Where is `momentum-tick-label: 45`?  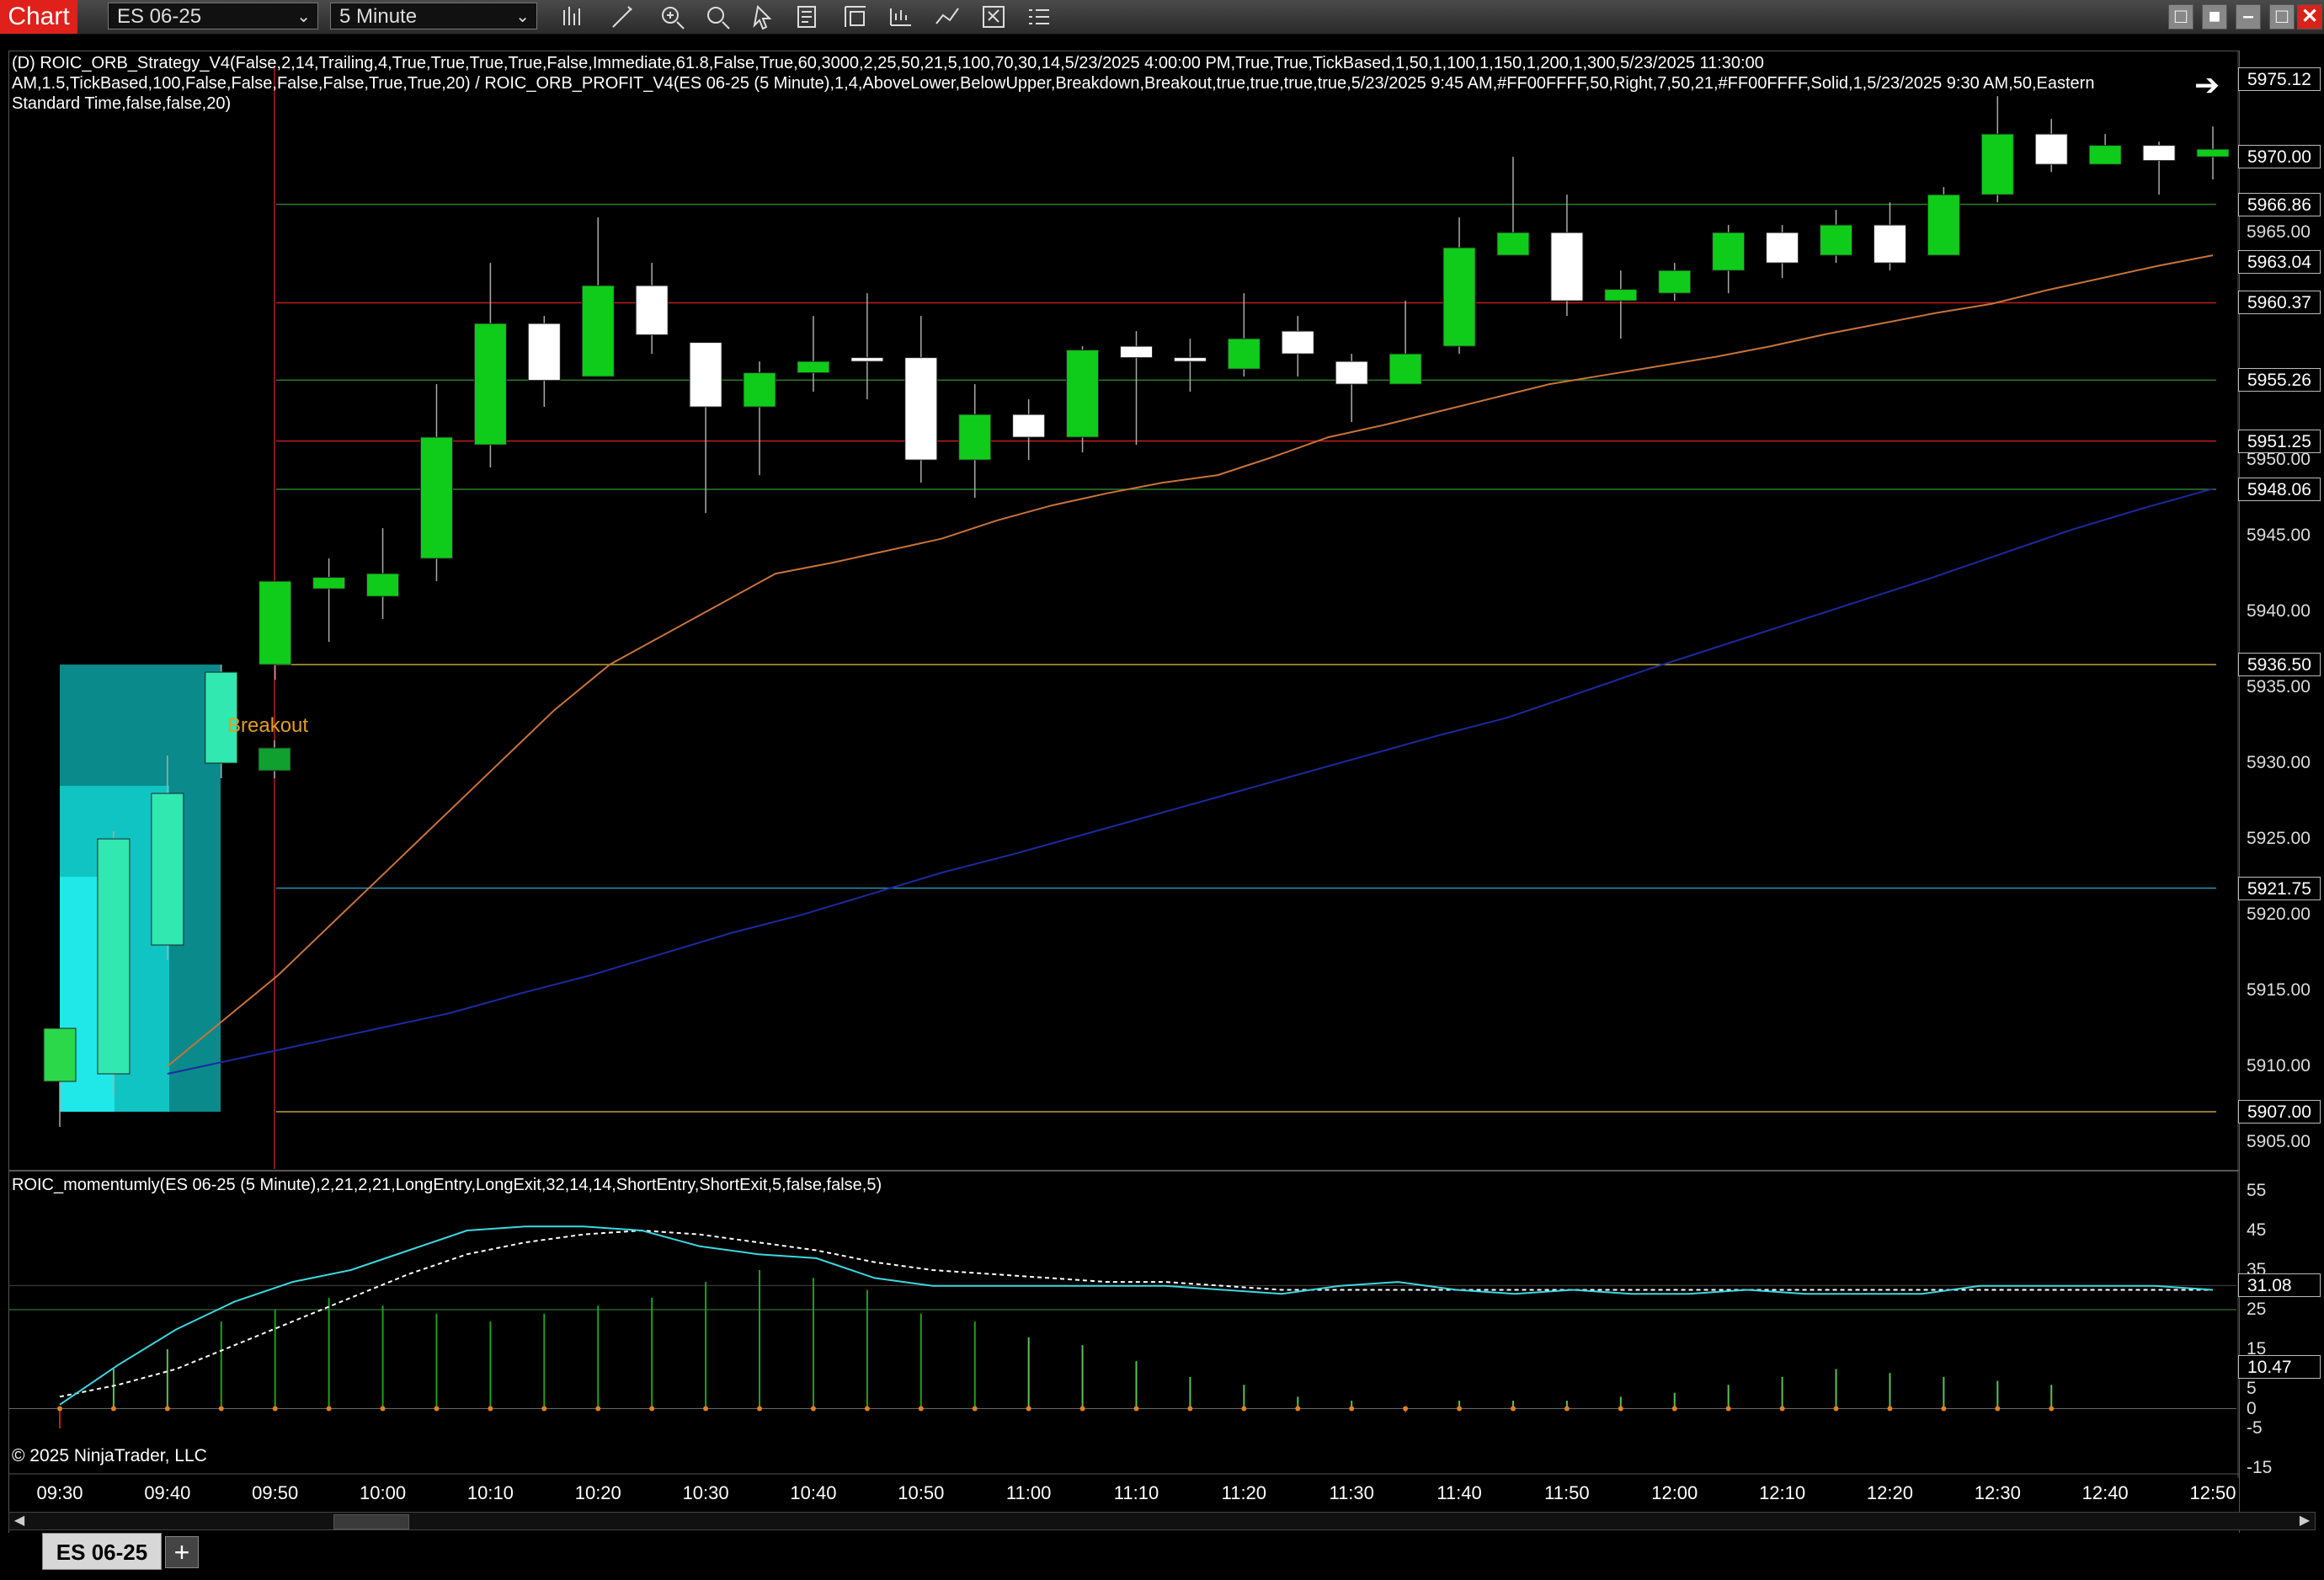
momentum-tick-label: 45 is located at coordinates (2257, 1230).